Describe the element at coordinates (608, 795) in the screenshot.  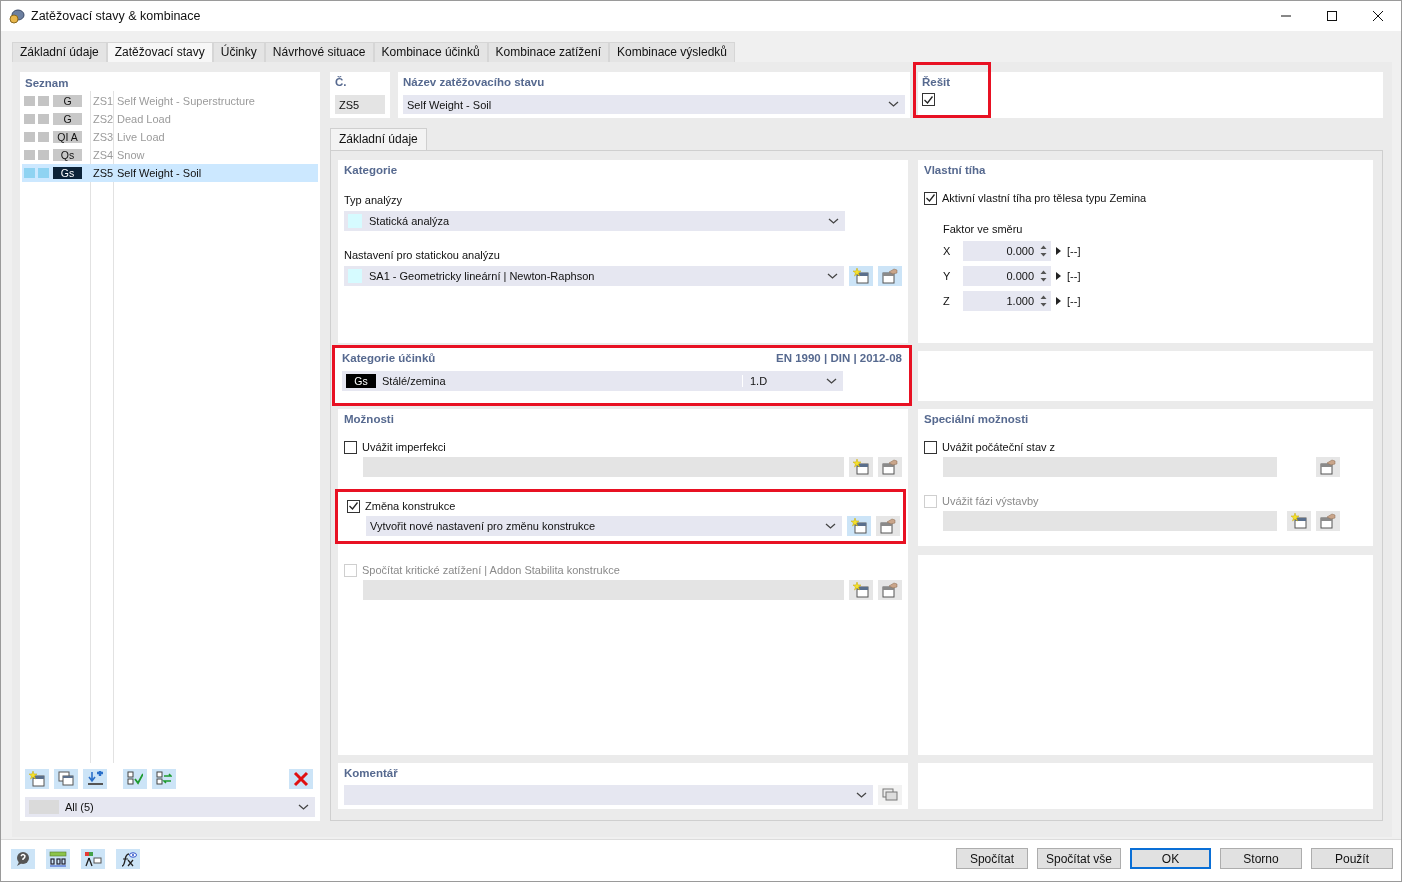
I see `comment-field` at that location.